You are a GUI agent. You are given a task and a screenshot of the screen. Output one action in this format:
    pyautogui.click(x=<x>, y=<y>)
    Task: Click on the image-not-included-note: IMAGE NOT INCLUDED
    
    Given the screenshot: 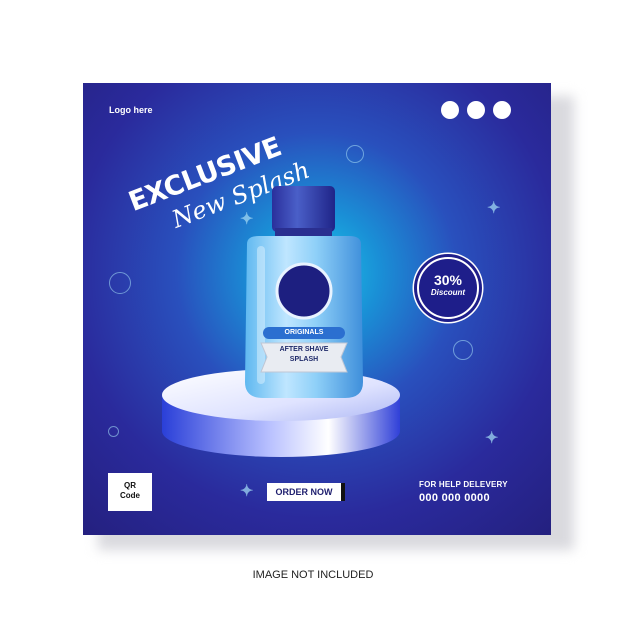 What is the action you would take?
    pyautogui.click(x=313, y=575)
    